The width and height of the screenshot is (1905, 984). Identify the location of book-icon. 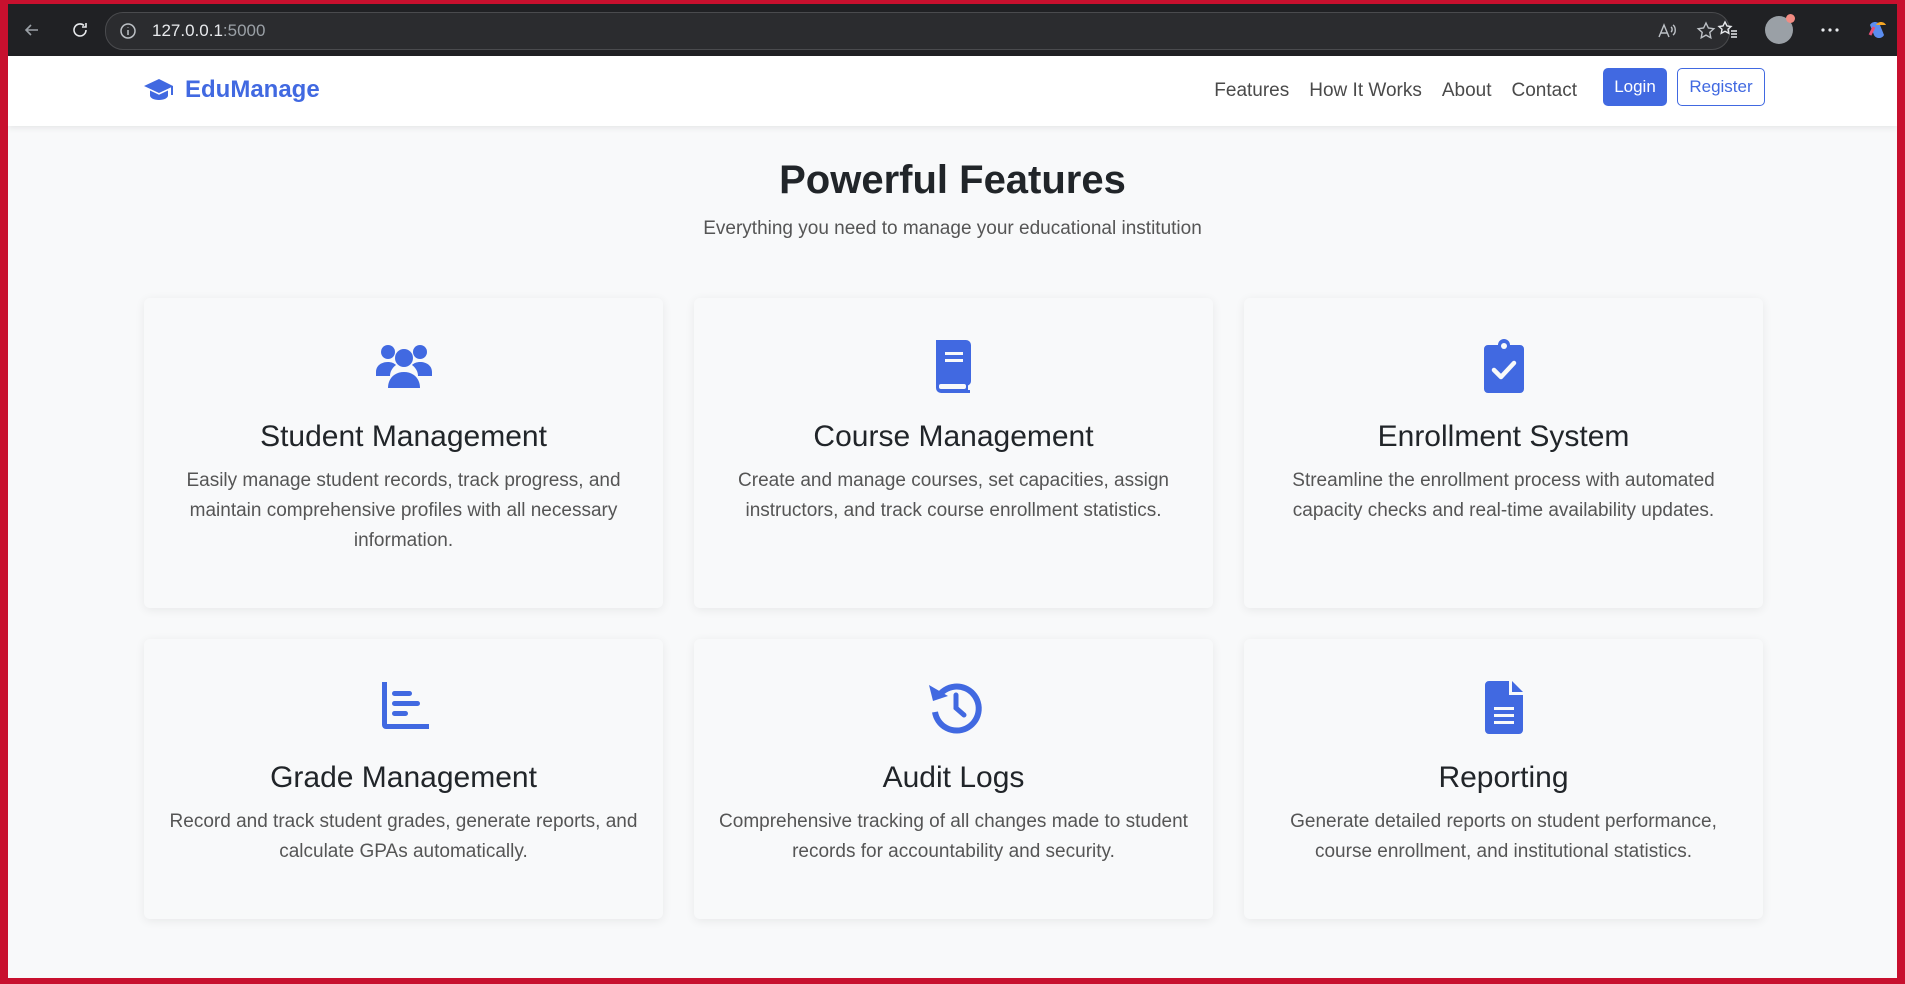
(953, 366).